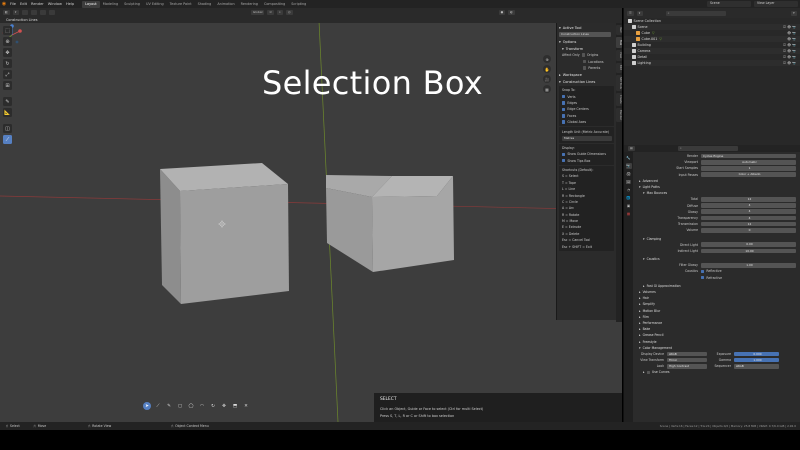 This screenshot has height=450, width=800. Describe the element at coordinates (564, 109) in the screenshot. I see `snap-edge-centers-checkbox` at that location.